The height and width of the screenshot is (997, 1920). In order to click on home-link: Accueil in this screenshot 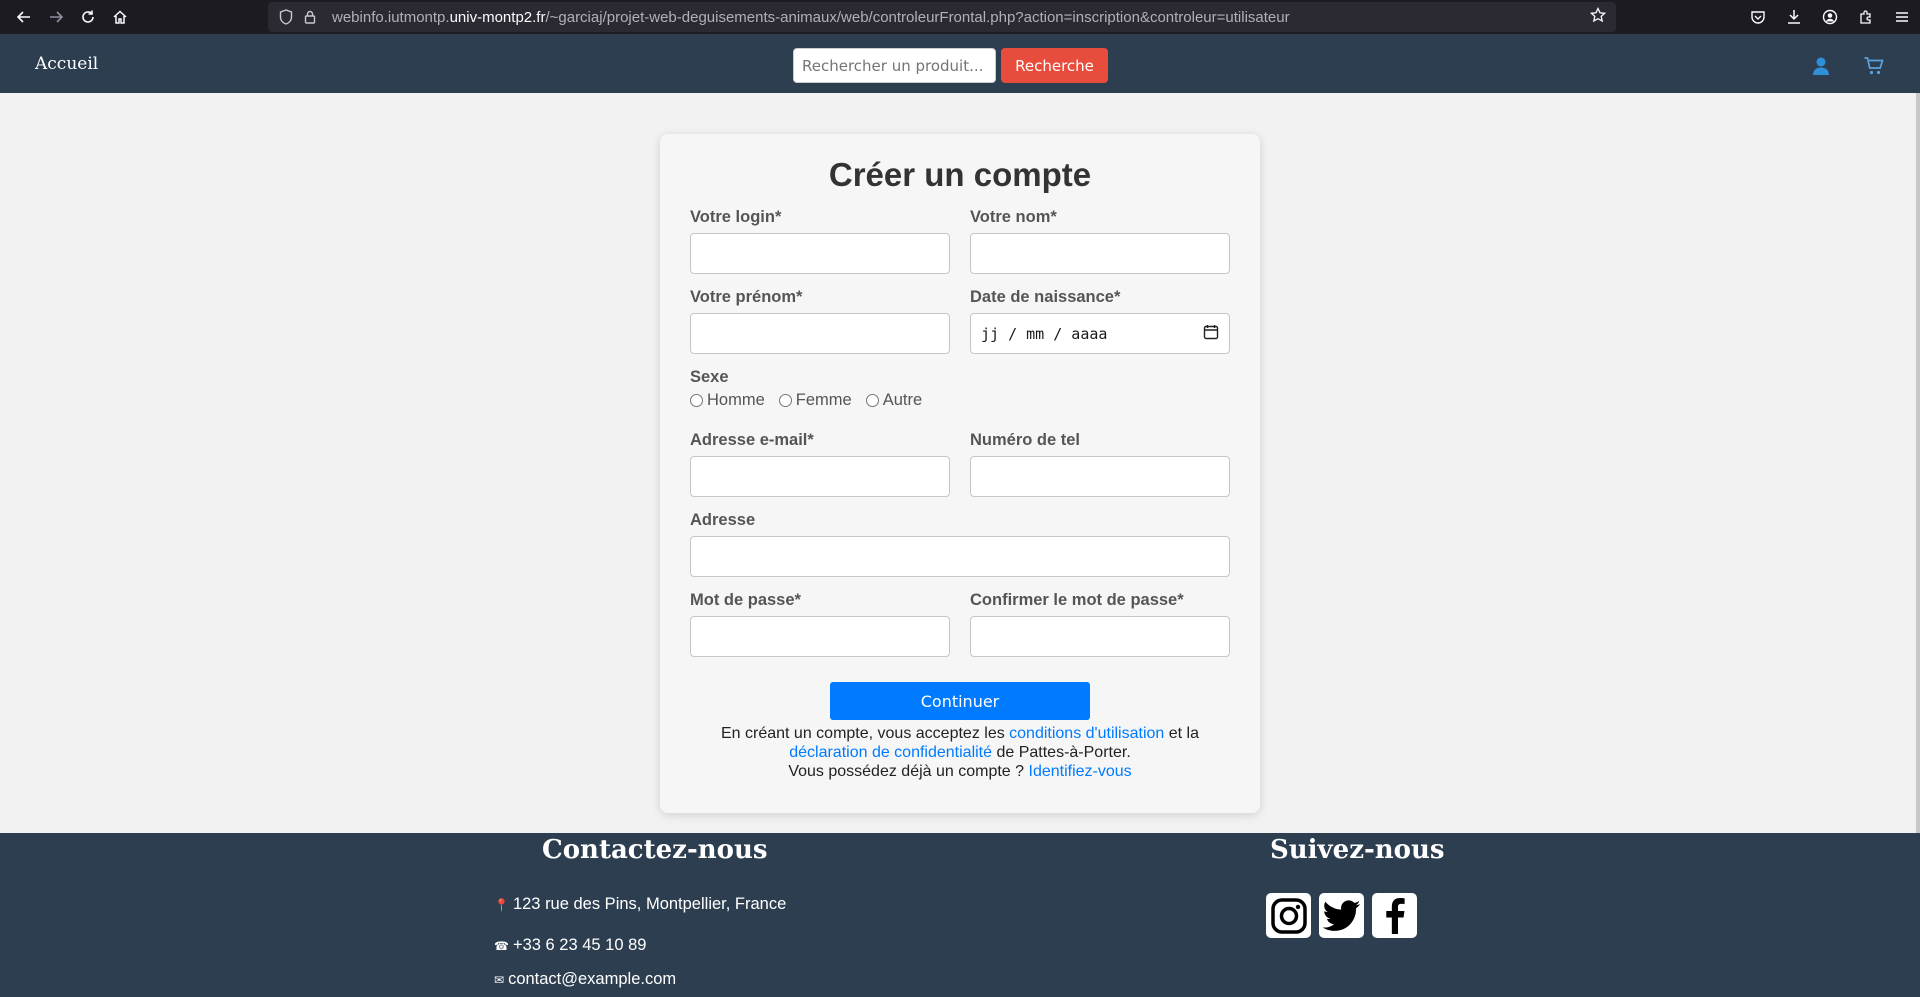, I will do `click(66, 64)`.